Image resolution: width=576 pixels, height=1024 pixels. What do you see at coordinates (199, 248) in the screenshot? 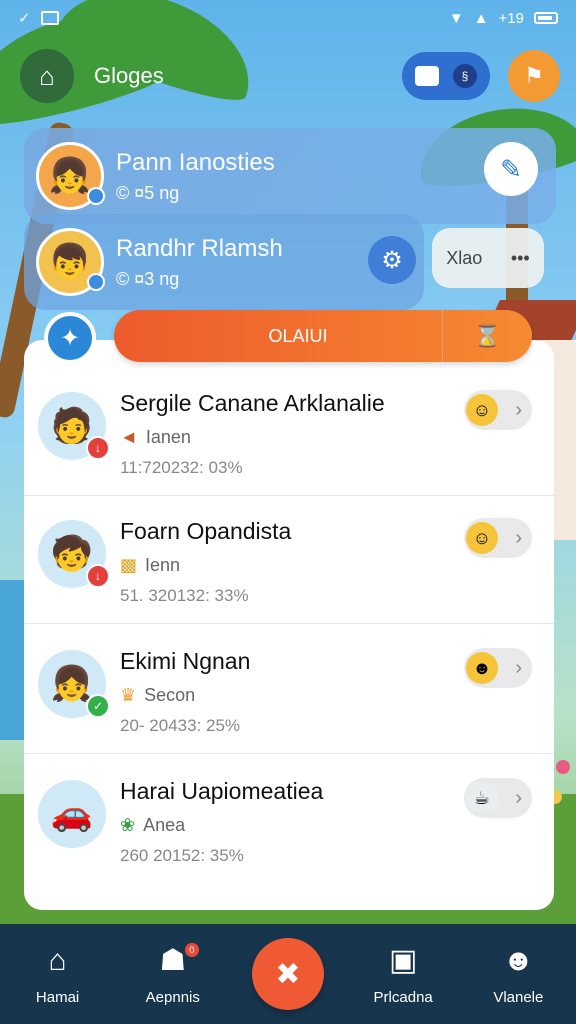
I see `profile-name: Randhr Rlamsh` at bounding box center [199, 248].